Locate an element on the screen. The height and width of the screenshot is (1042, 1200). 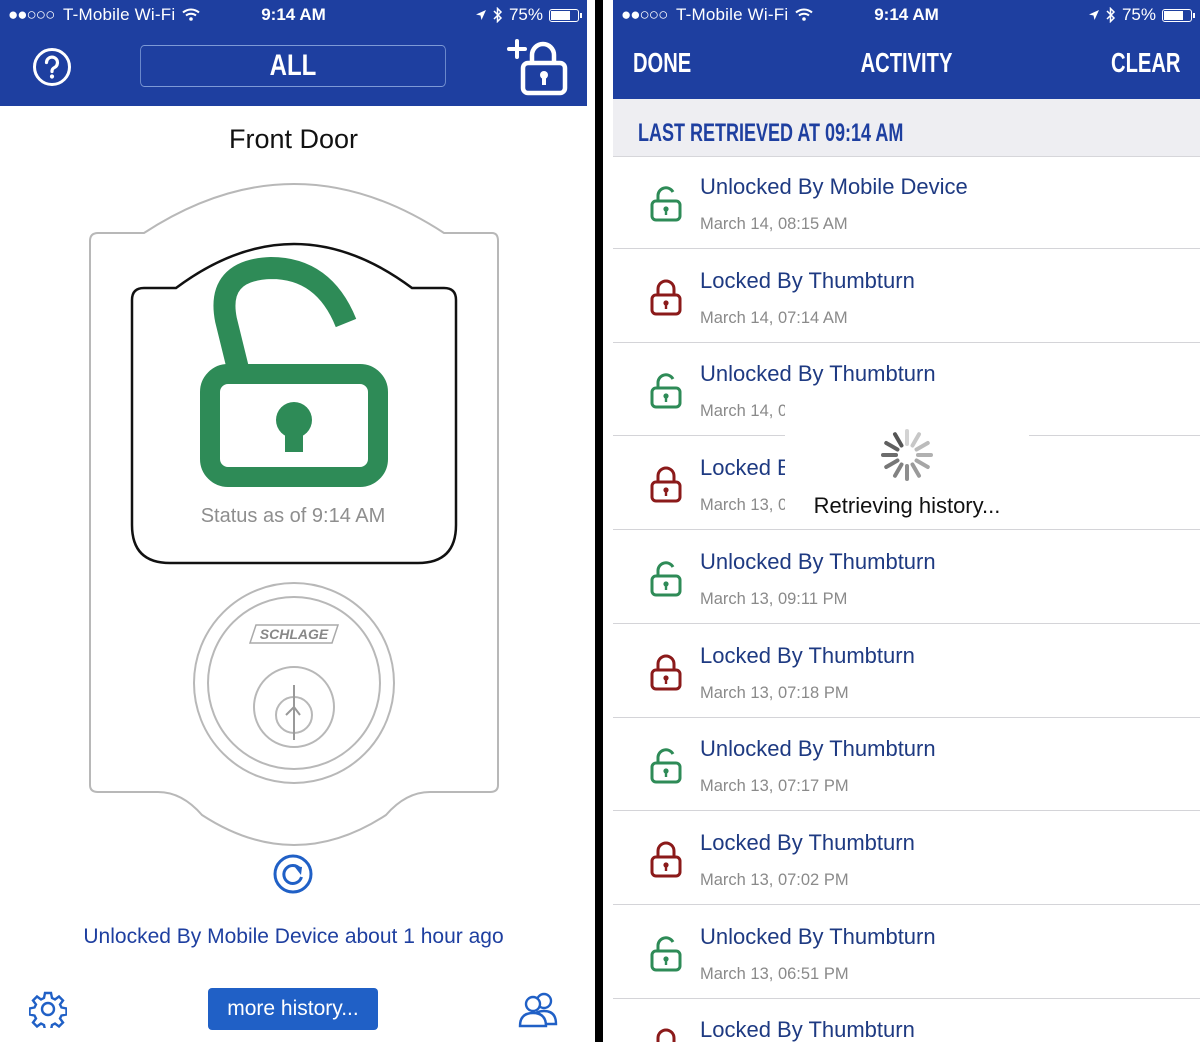
activity-title: Locked B is located at coordinates (746, 468).